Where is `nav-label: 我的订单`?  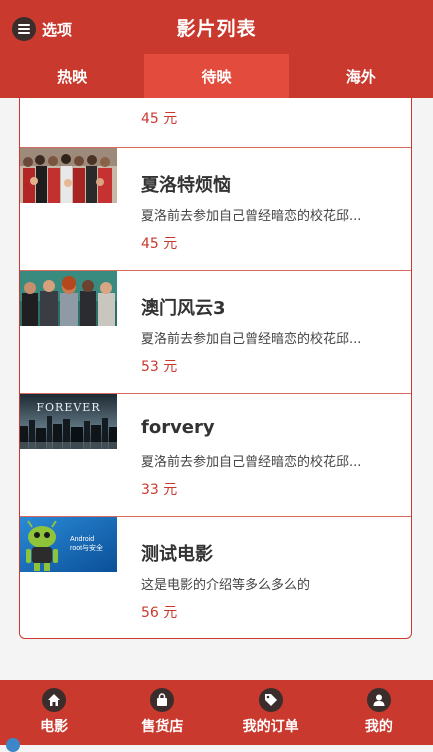
nav-label: 我的订单 is located at coordinates (270, 727).